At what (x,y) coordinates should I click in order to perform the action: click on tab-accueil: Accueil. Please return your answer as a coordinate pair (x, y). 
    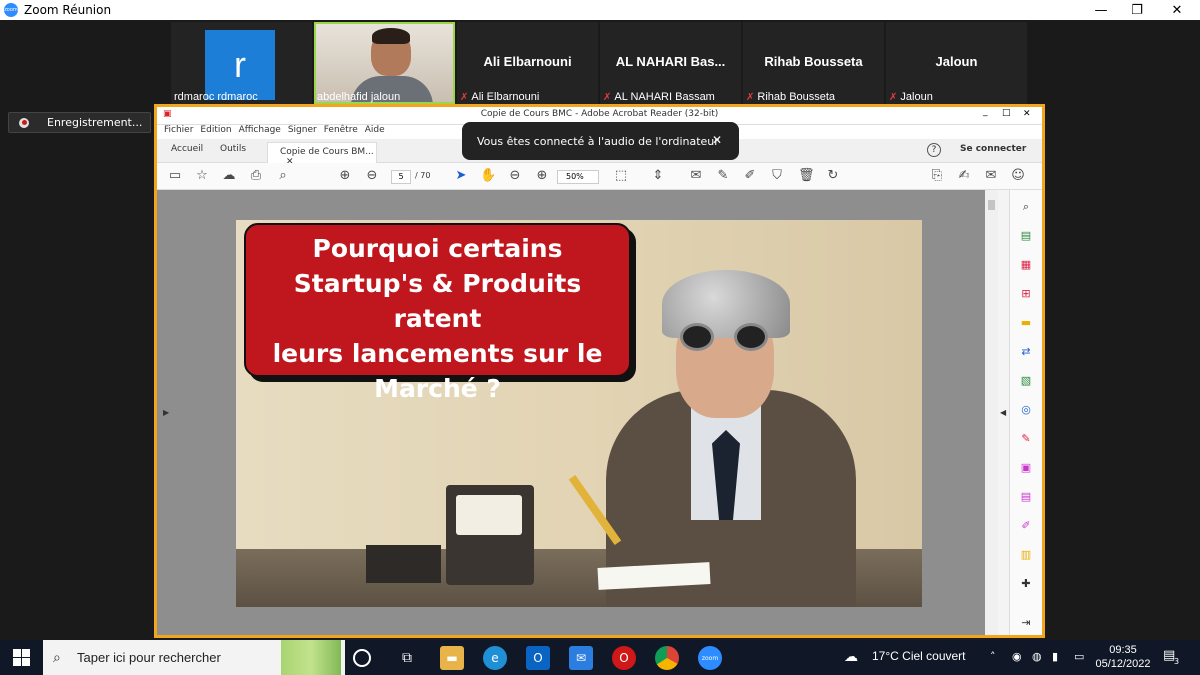
    Looking at the image, I should click on (187, 149).